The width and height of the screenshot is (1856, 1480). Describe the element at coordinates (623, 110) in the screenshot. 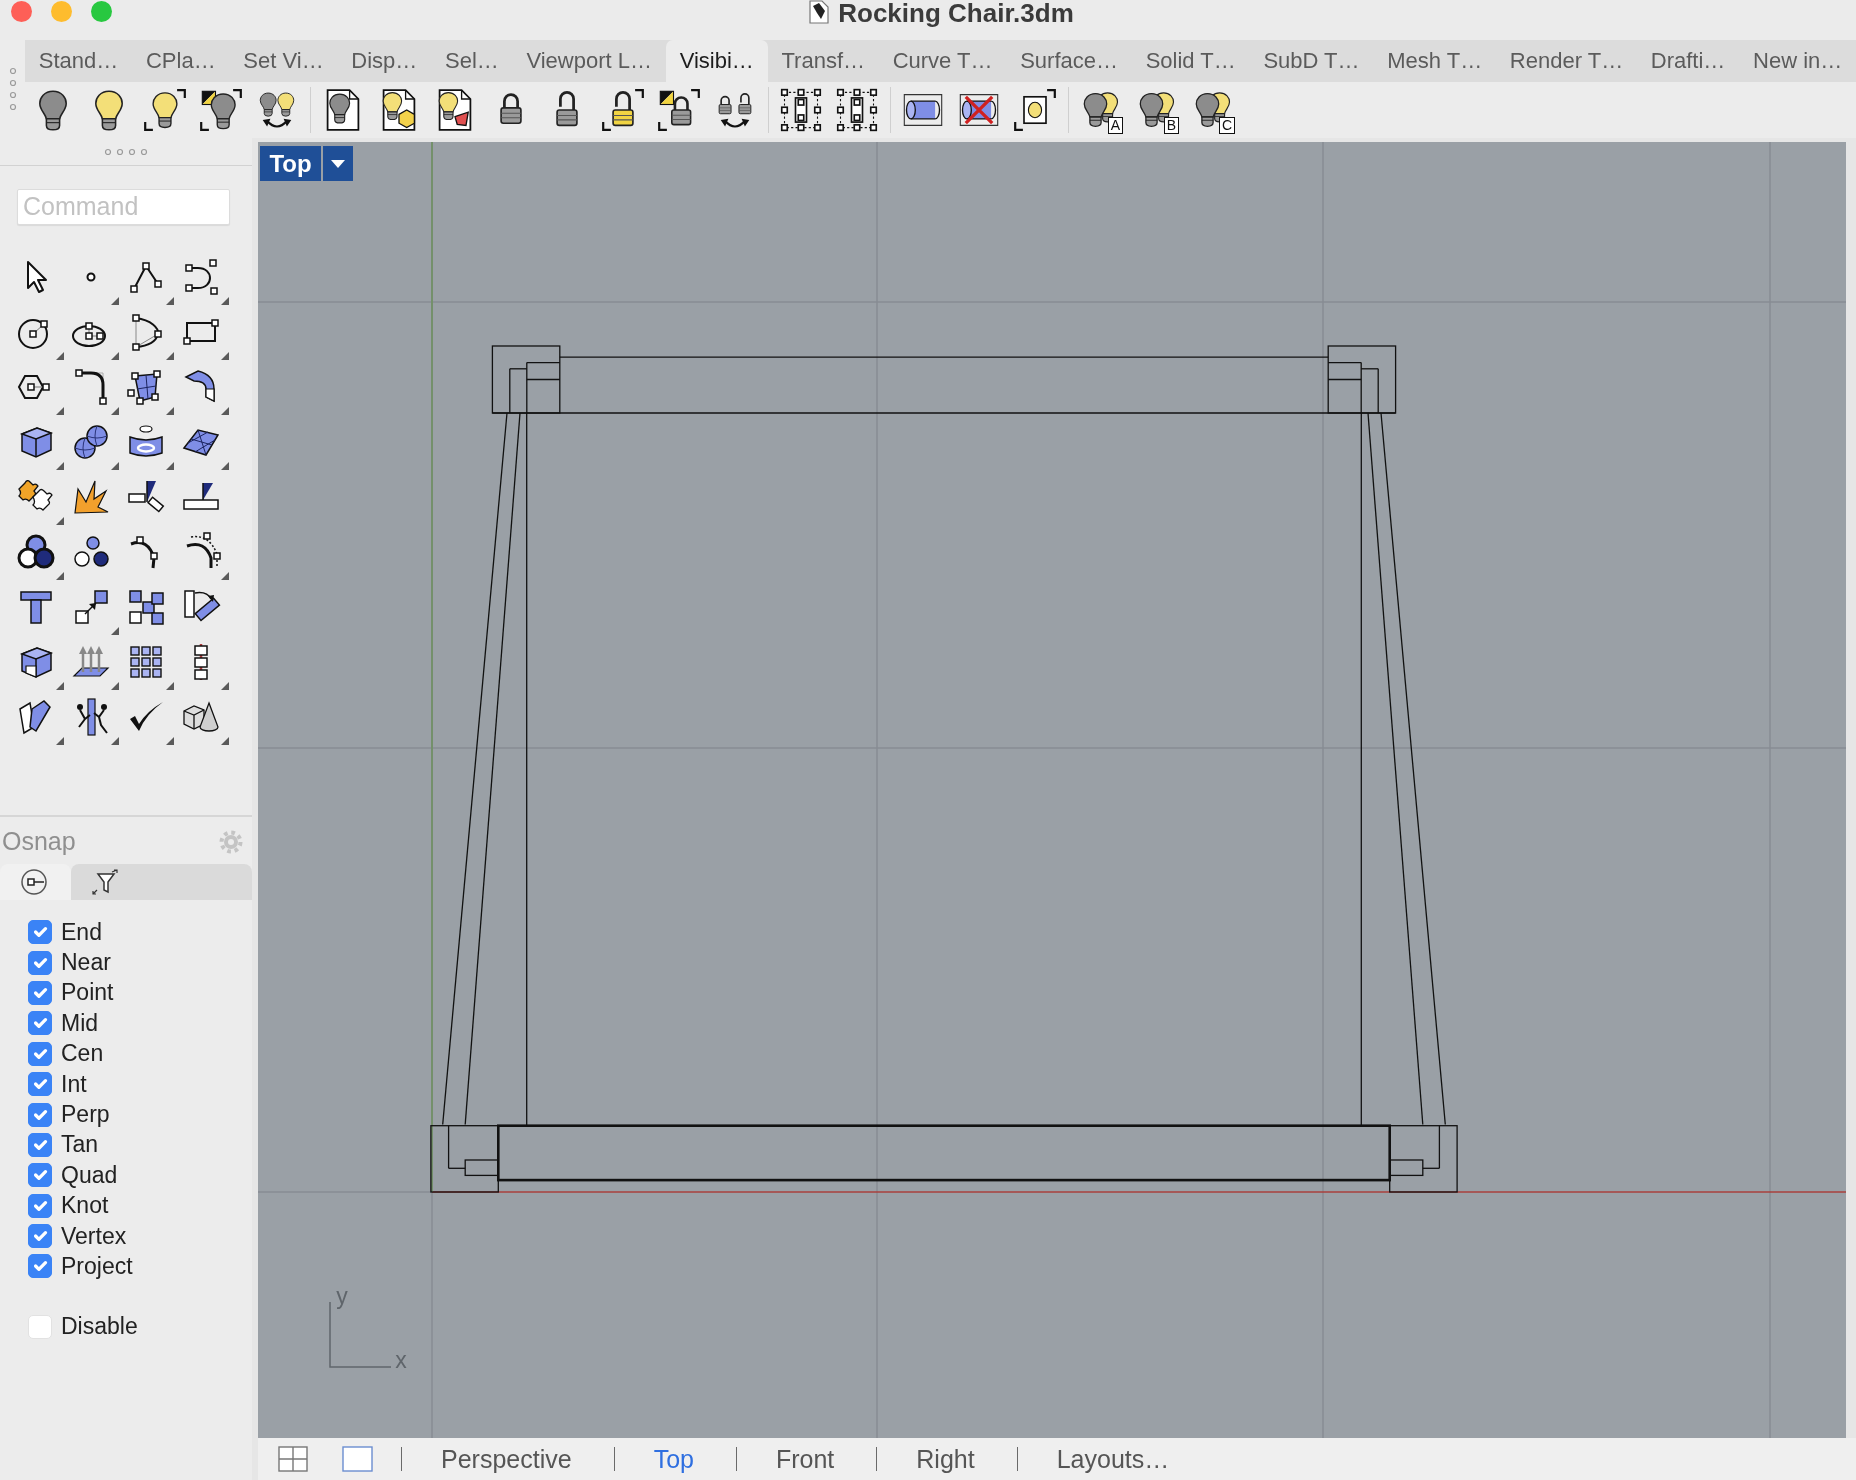

I see `open-padlock-frame-icon` at that location.